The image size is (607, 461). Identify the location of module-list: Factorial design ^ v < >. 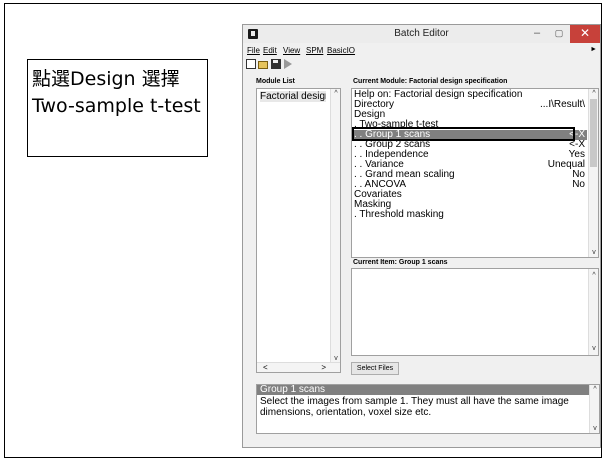
(298, 230).